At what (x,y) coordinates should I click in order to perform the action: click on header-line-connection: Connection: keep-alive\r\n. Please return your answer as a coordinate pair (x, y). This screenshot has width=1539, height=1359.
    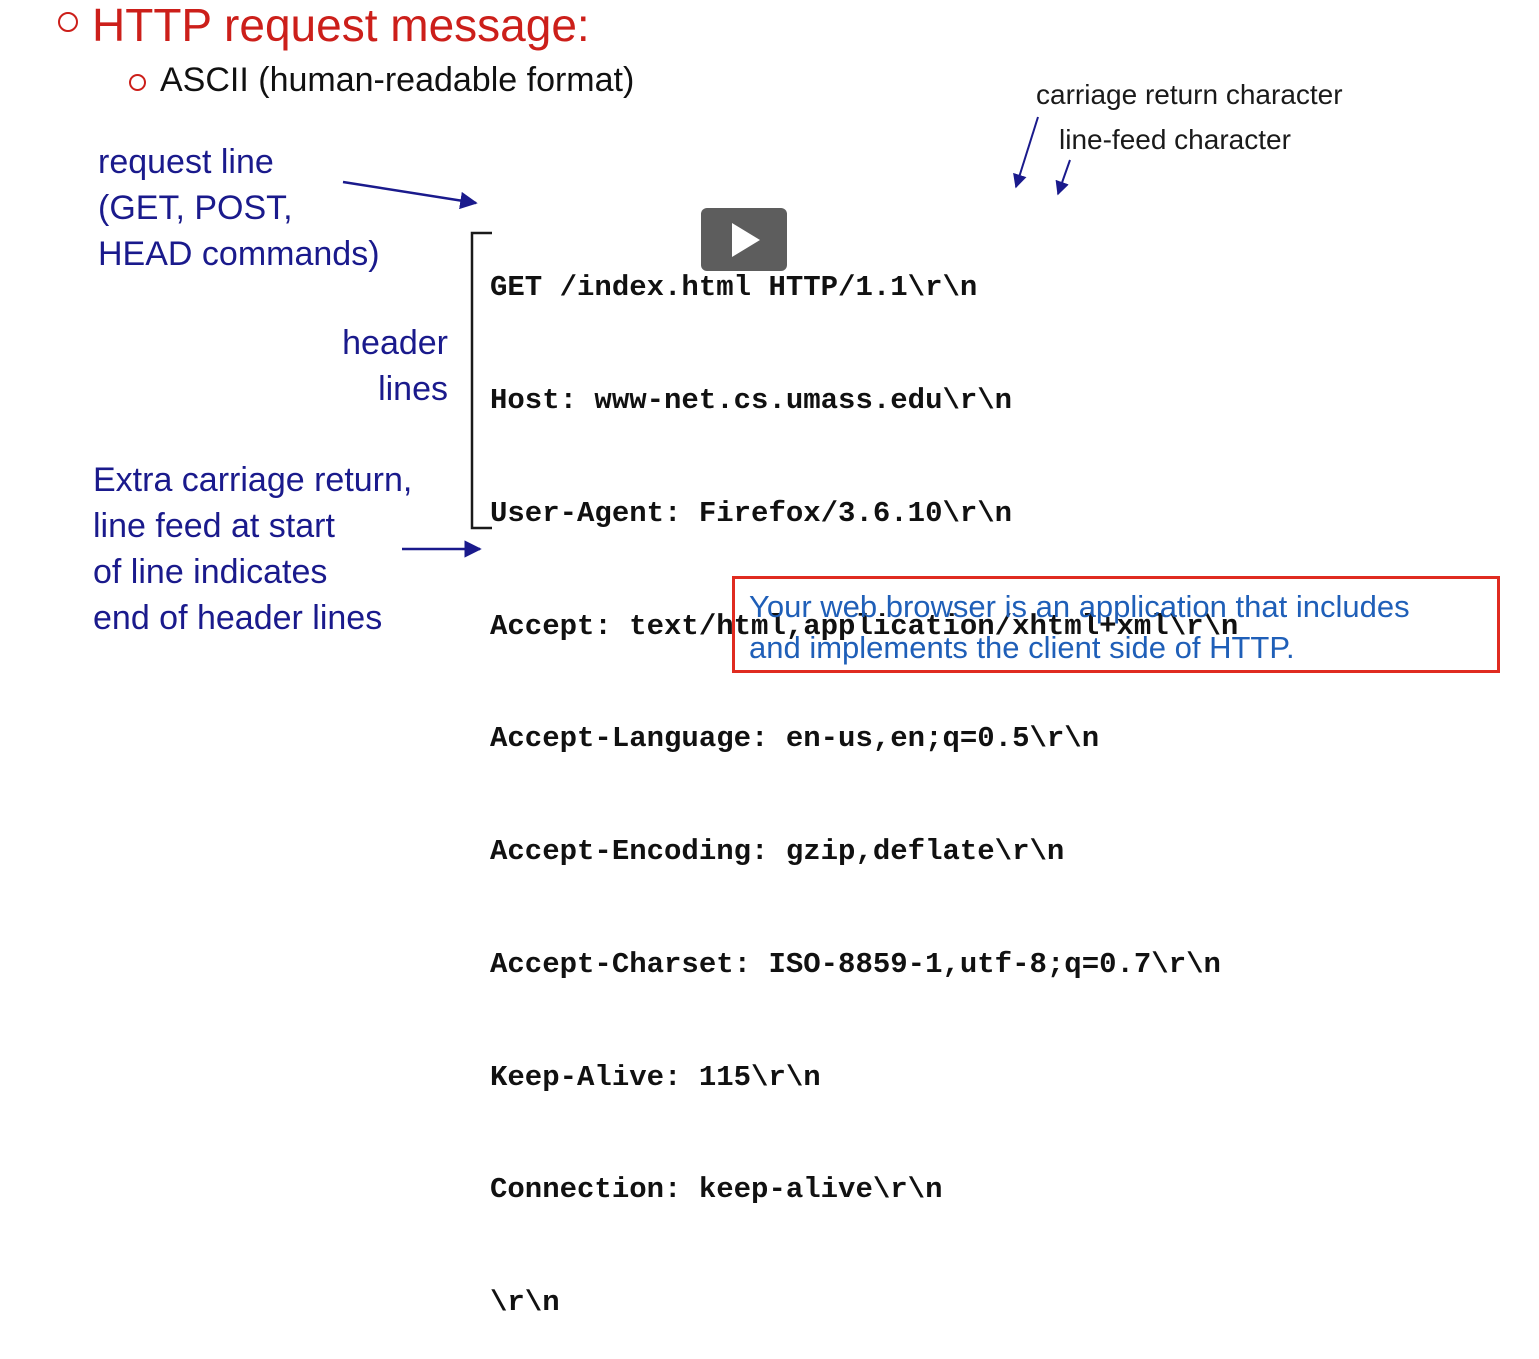
    Looking at the image, I should click on (716, 1190).